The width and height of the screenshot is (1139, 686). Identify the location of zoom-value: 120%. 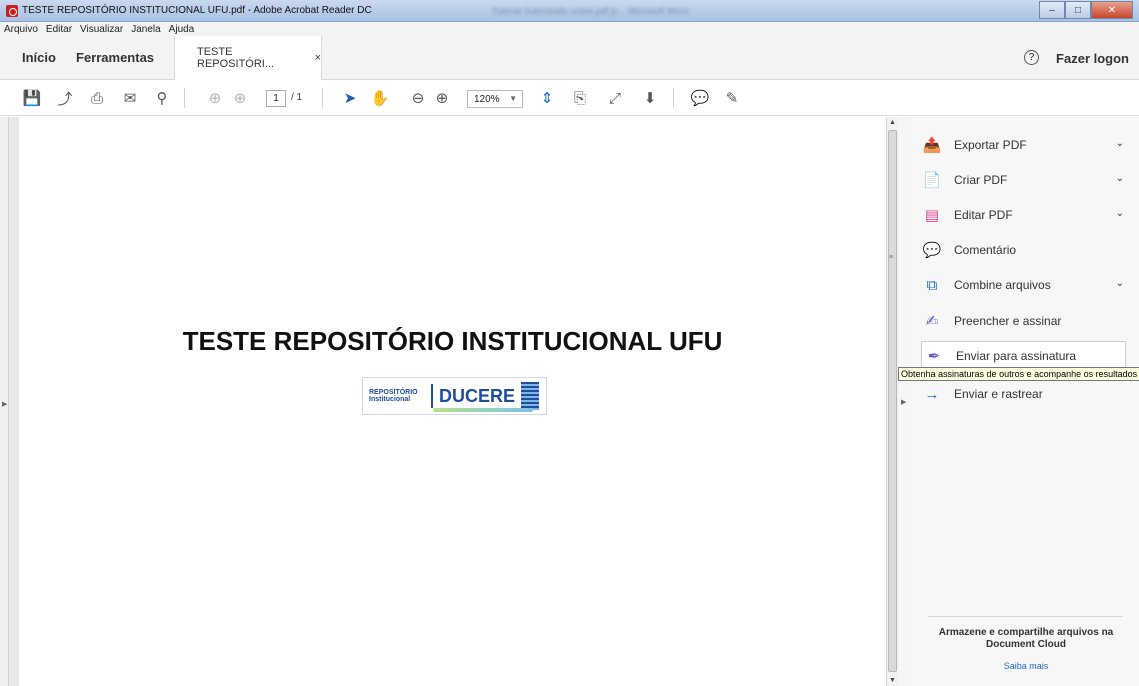
(487, 99).